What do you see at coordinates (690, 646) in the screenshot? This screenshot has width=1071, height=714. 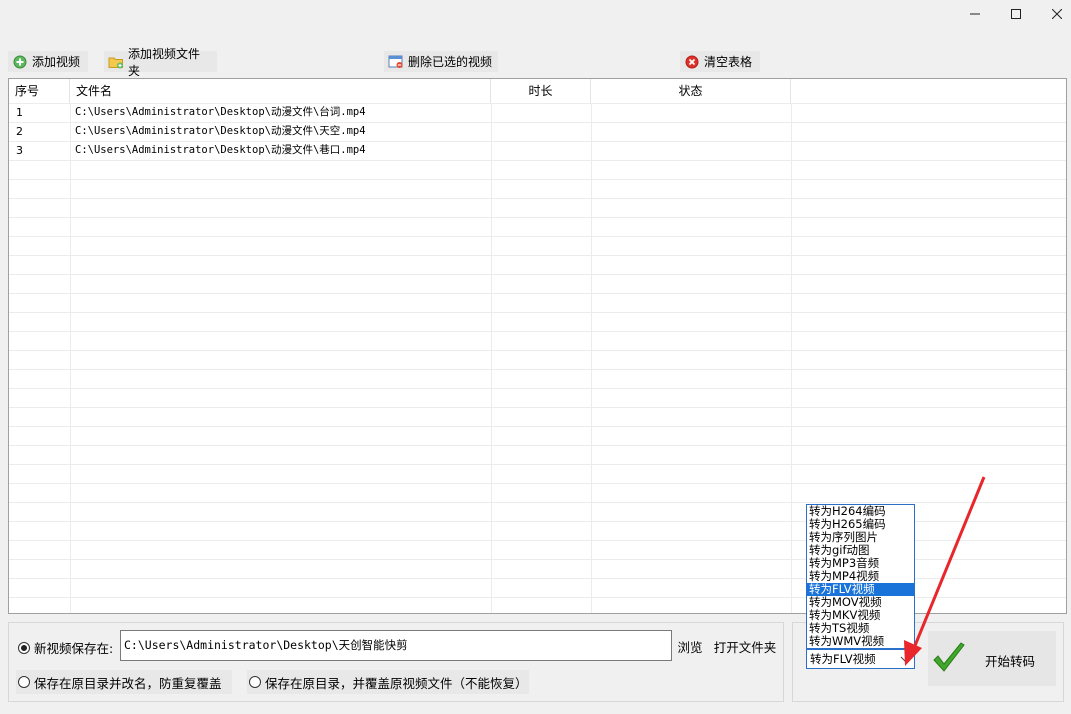 I see `browse-button: 浏览` at bounding box center [690, 646].